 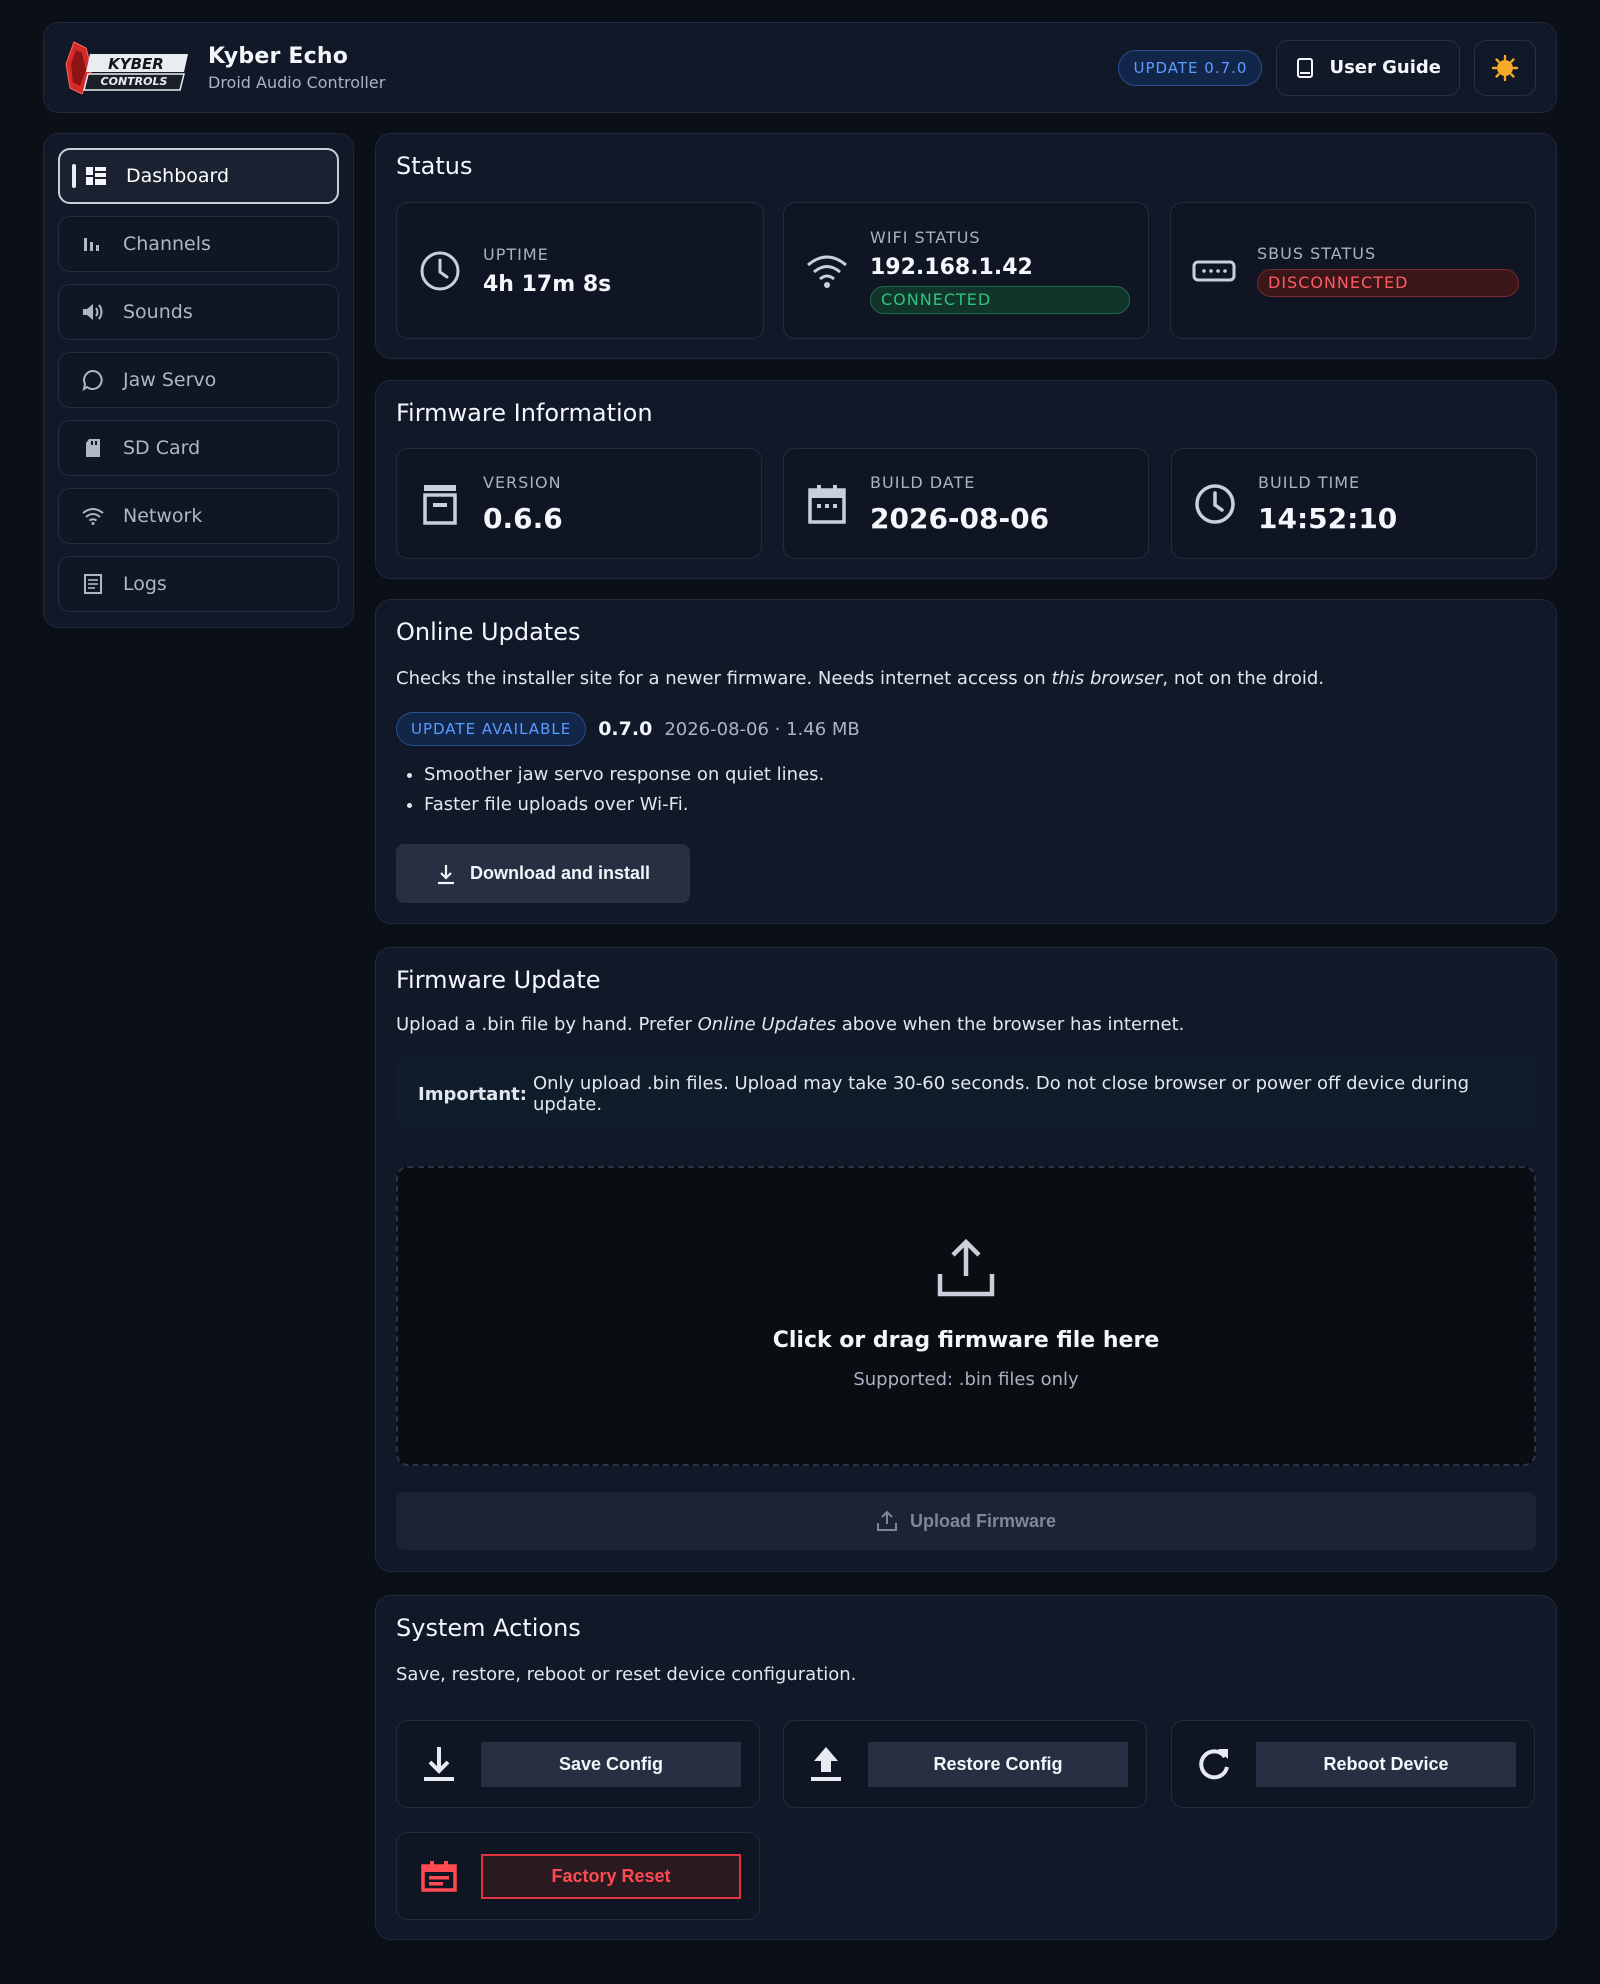 I want to click on kyber-controls-logo: KYBER CONTROLS, so click(x=128, y=68).